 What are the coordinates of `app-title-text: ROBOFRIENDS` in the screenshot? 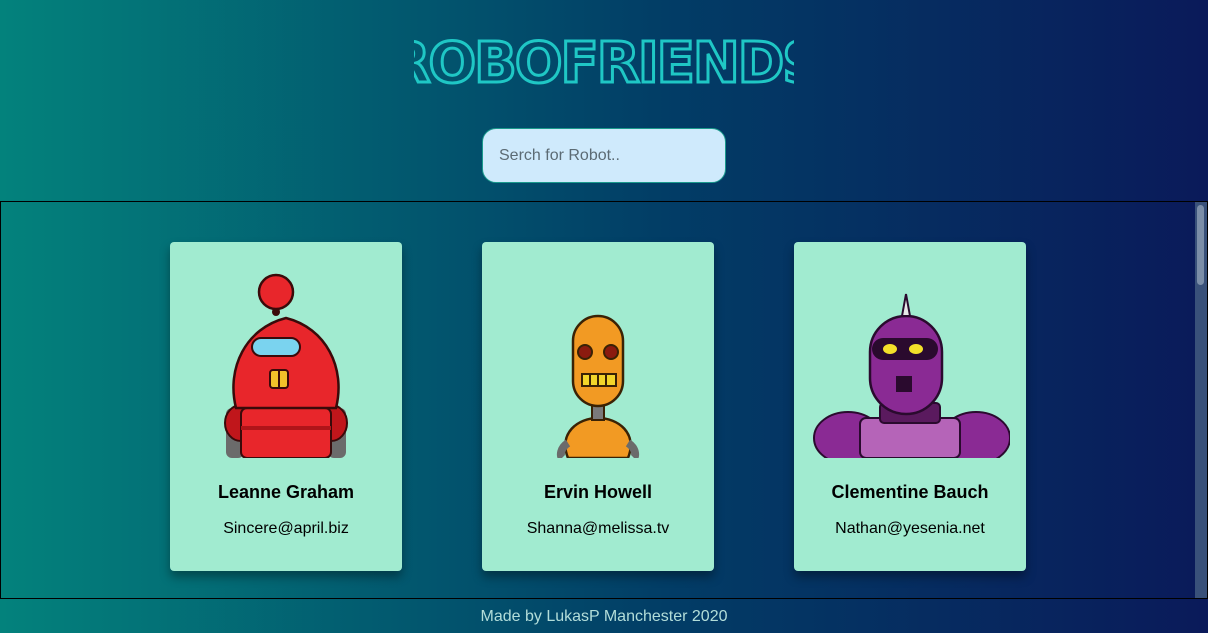 It's located at (604, 61).